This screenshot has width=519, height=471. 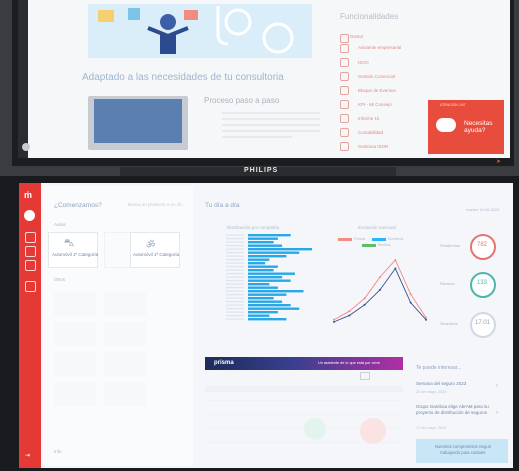 What do you see at coordinates (370, 132) in the screenshot?
I see `function-item: Contabilidad` at bounding box center [370, 132].